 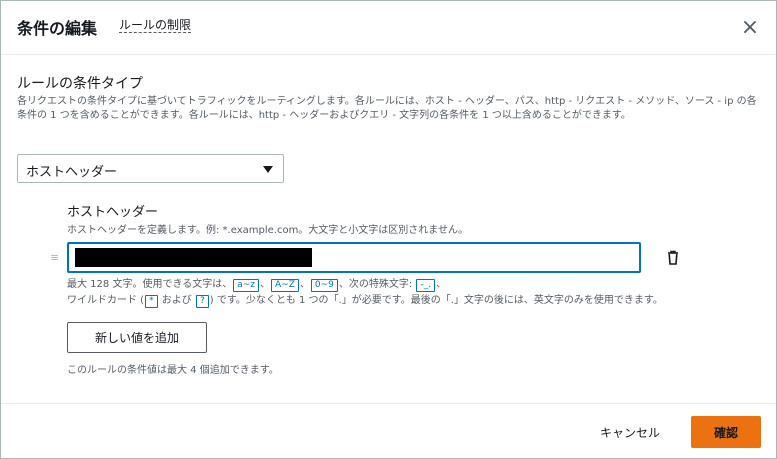 What do you see at coordinates (285, 285) in the screenshot?
I see `chip-uppercase: A~Z` at bounding box center [285, 285].